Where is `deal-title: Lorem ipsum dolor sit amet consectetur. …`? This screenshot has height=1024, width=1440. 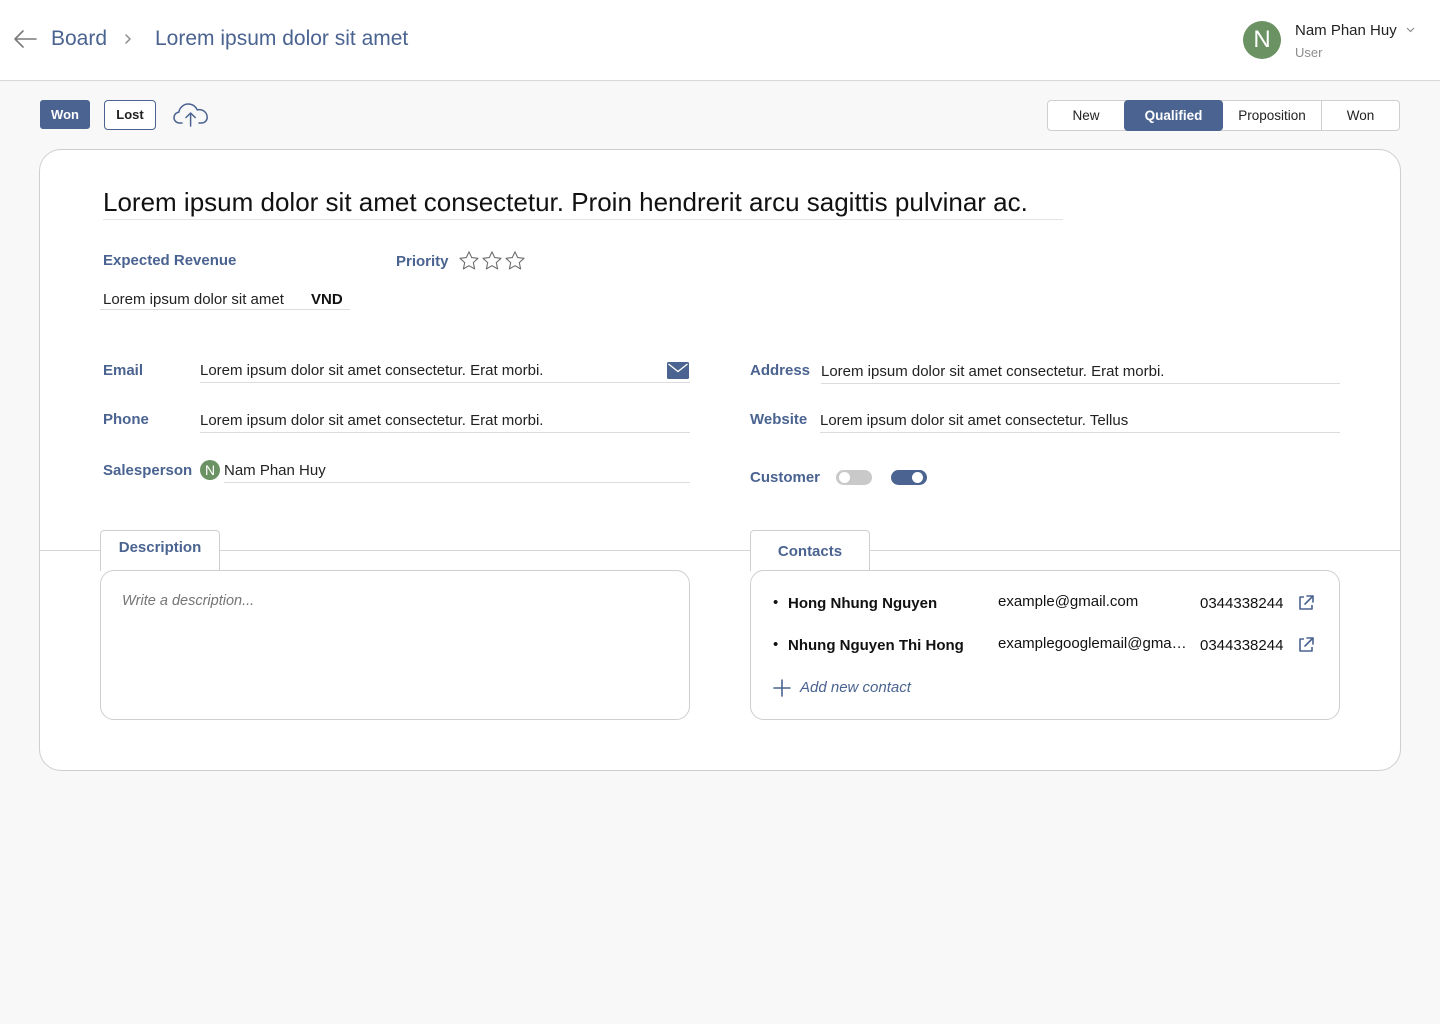 deal-title: Lorem ipsum dolor sit amet consectetur. … is located at coordinates (583, 203).